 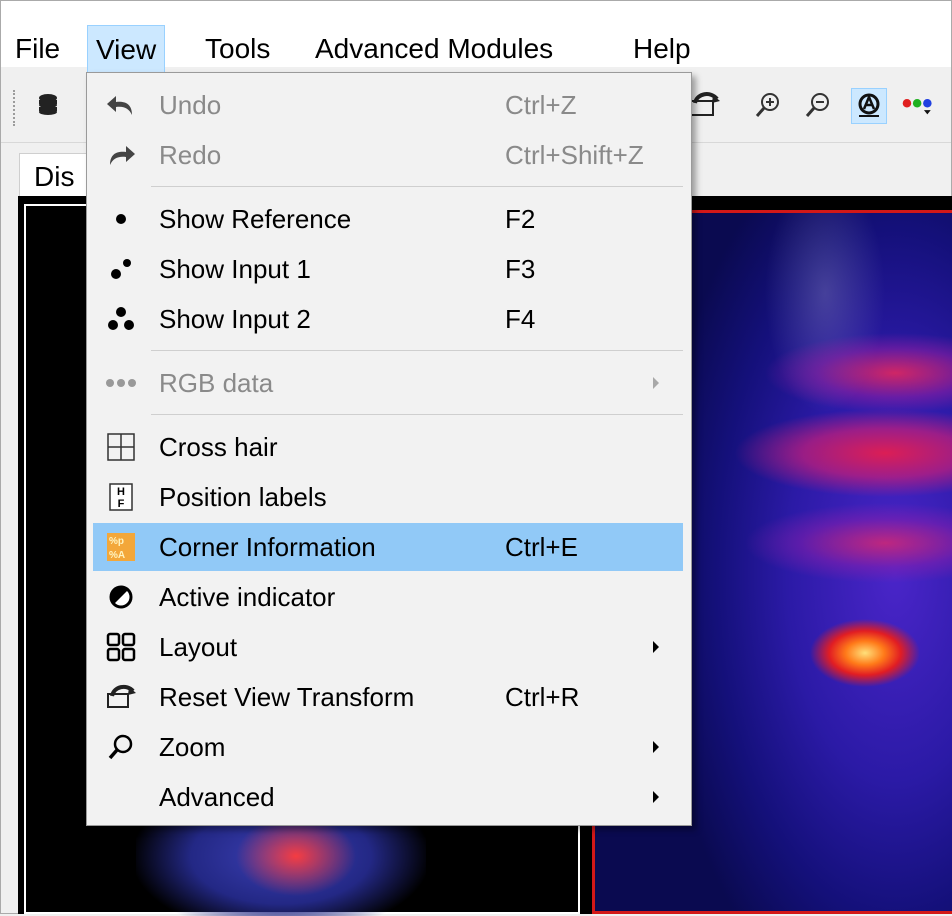 What do you see at coordinates (388, 797) in the screenshot?
I see `menu-item-advanced: Advanced` at bounding box center [388, 797].